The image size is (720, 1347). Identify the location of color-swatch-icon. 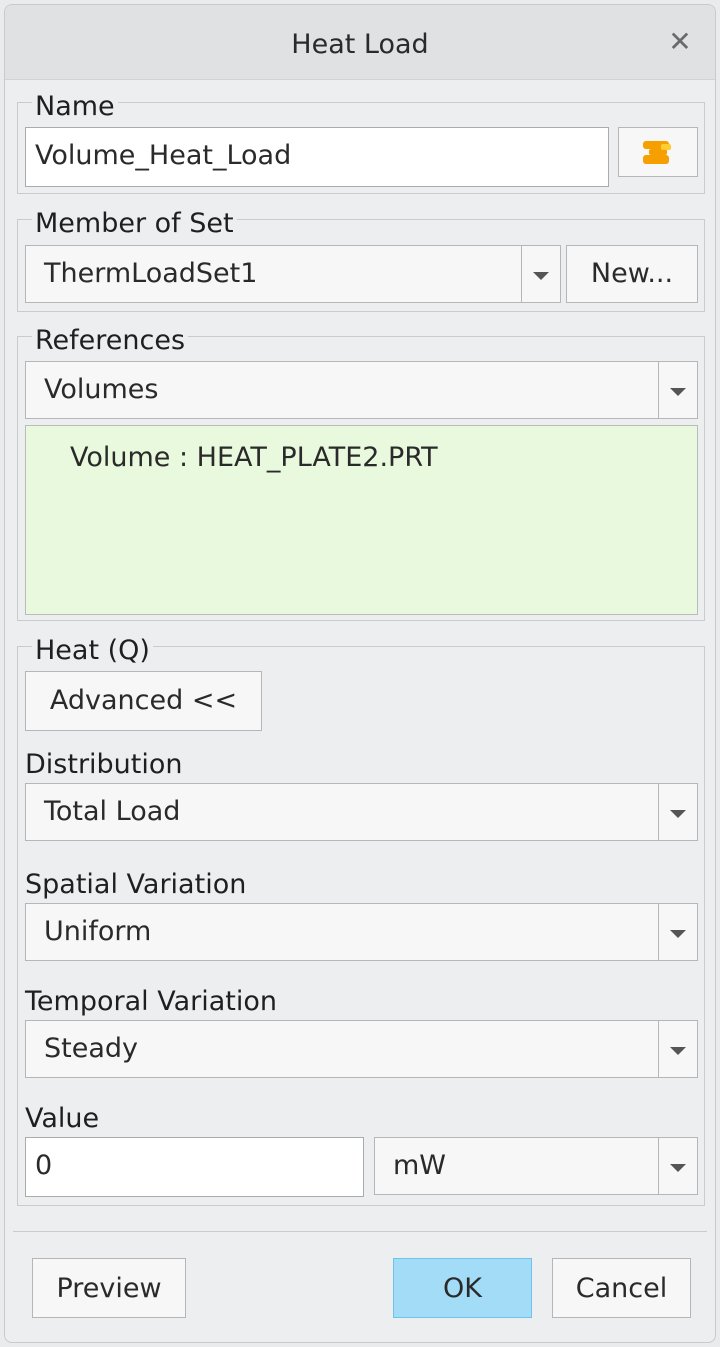
(657, 152).